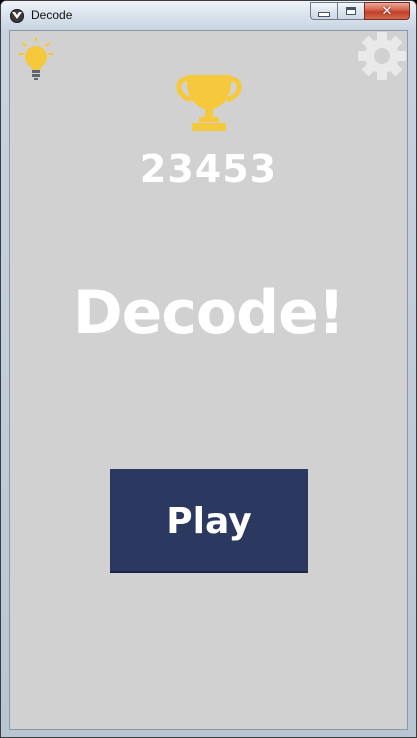 The image size is (417, 738). I want to click on maximize-icon, so click(351, 11).